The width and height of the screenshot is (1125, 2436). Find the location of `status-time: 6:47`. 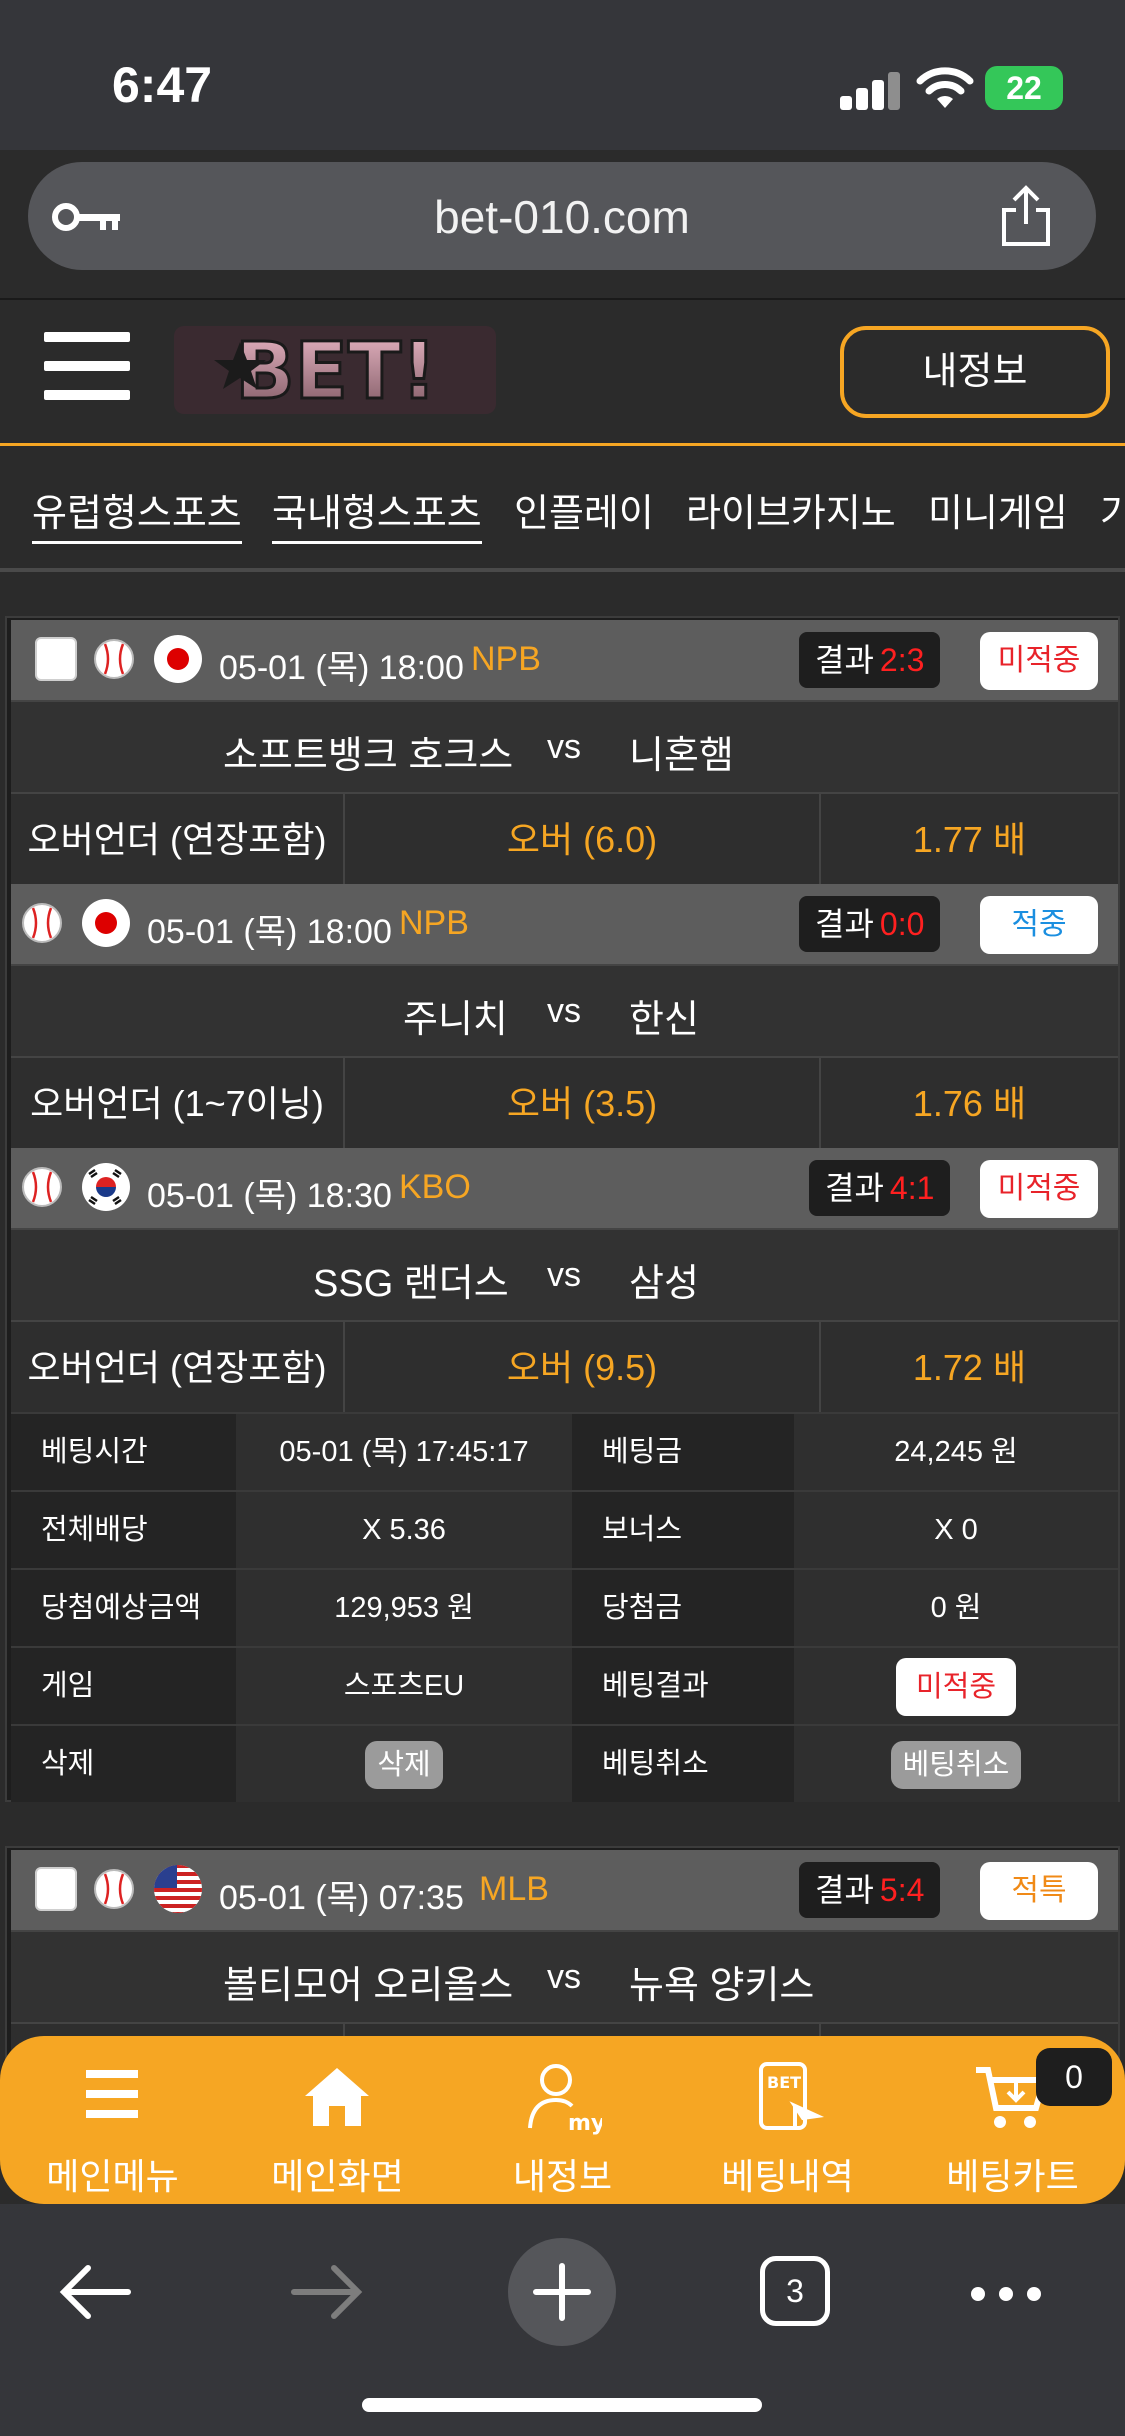

status-time: 6:47 is located at coordinates (162, 85).